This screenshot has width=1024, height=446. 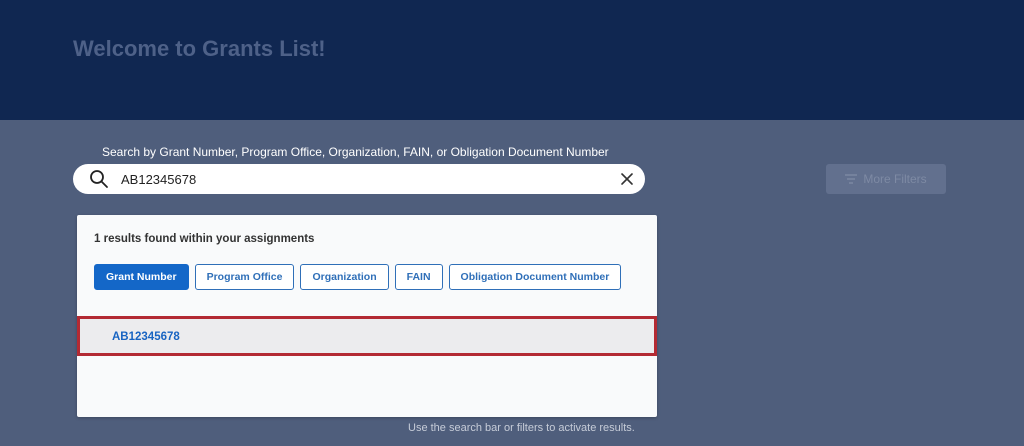 I want to click on chip-grant-number: Grant Number, so click(x=141, y=277).